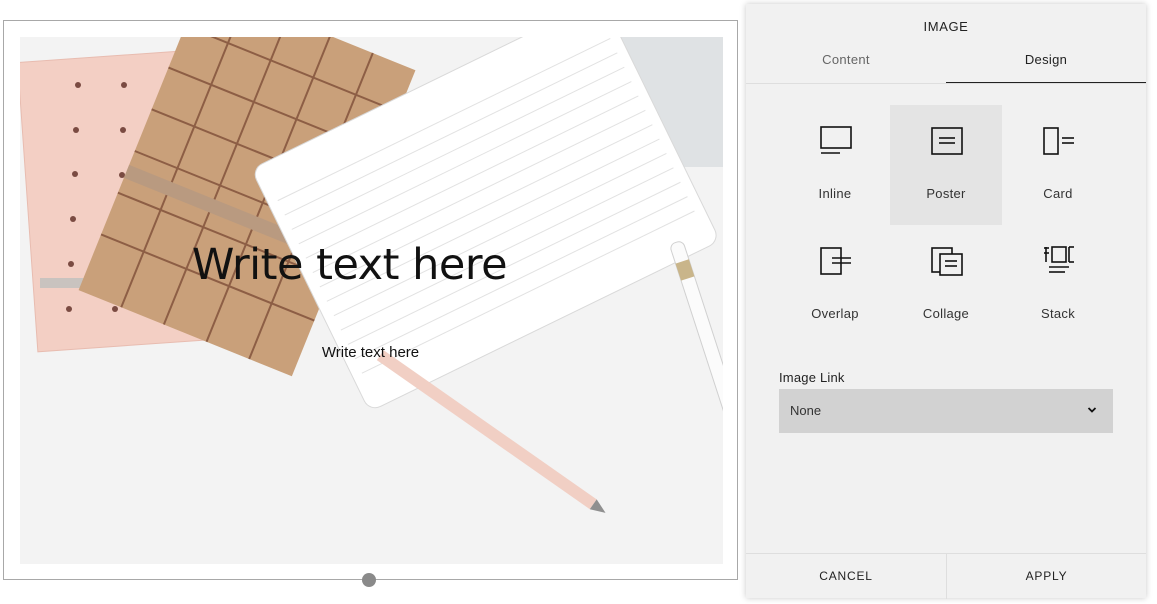 The width and height of the screenshot is (1157, 604). I want to click on tab-content: Content, so click(846, 63).